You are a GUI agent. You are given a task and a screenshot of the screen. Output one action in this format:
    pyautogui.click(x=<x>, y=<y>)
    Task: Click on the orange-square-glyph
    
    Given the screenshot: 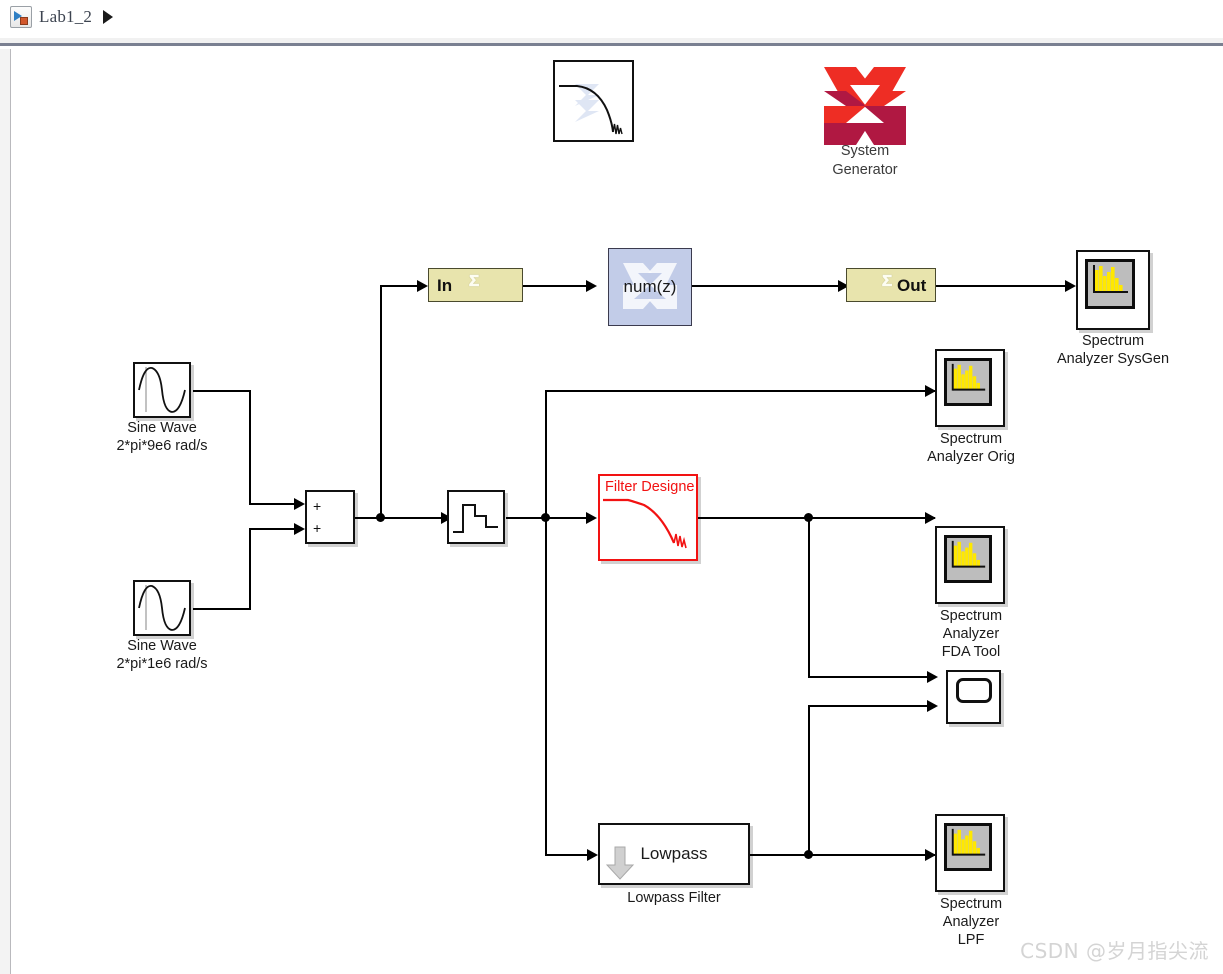 What is the action you would take?
    pyautogui.click(x=24, y=21)
    